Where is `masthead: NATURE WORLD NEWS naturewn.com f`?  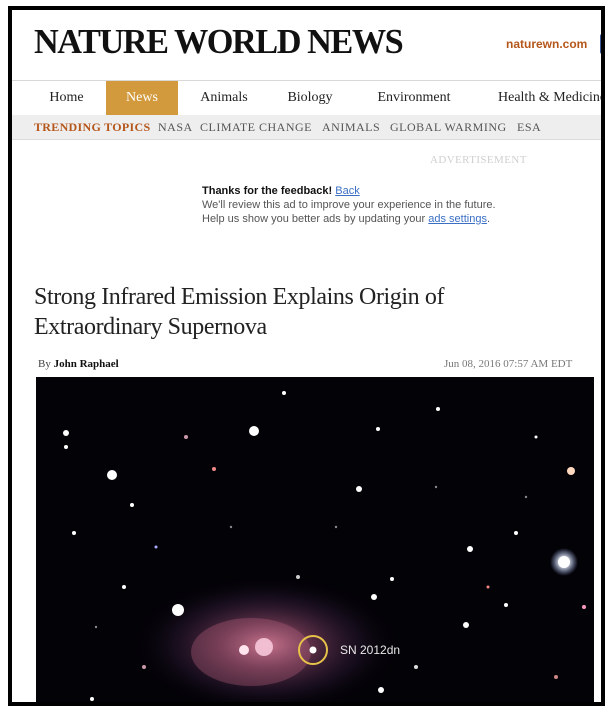 masthead: NATURE WORLD NEWS naturewn.com f is located at coordinates (306, 45).